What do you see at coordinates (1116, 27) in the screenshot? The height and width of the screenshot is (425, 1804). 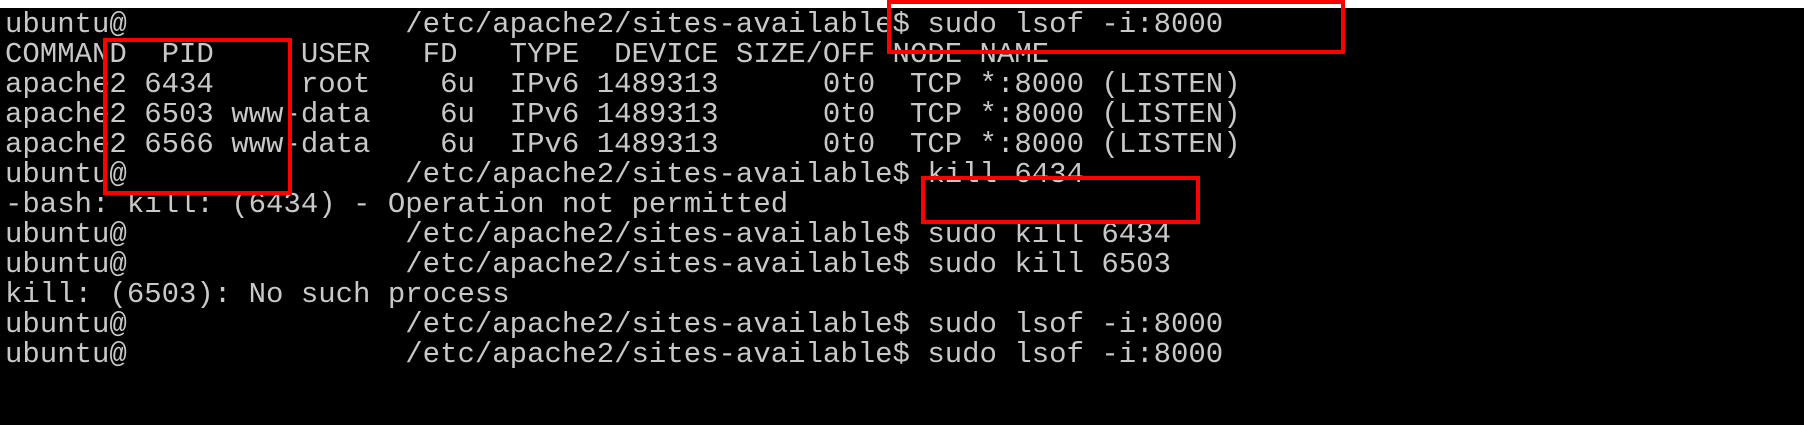 I see `highlight-lsof-command` at bounding box center [1116, 27].